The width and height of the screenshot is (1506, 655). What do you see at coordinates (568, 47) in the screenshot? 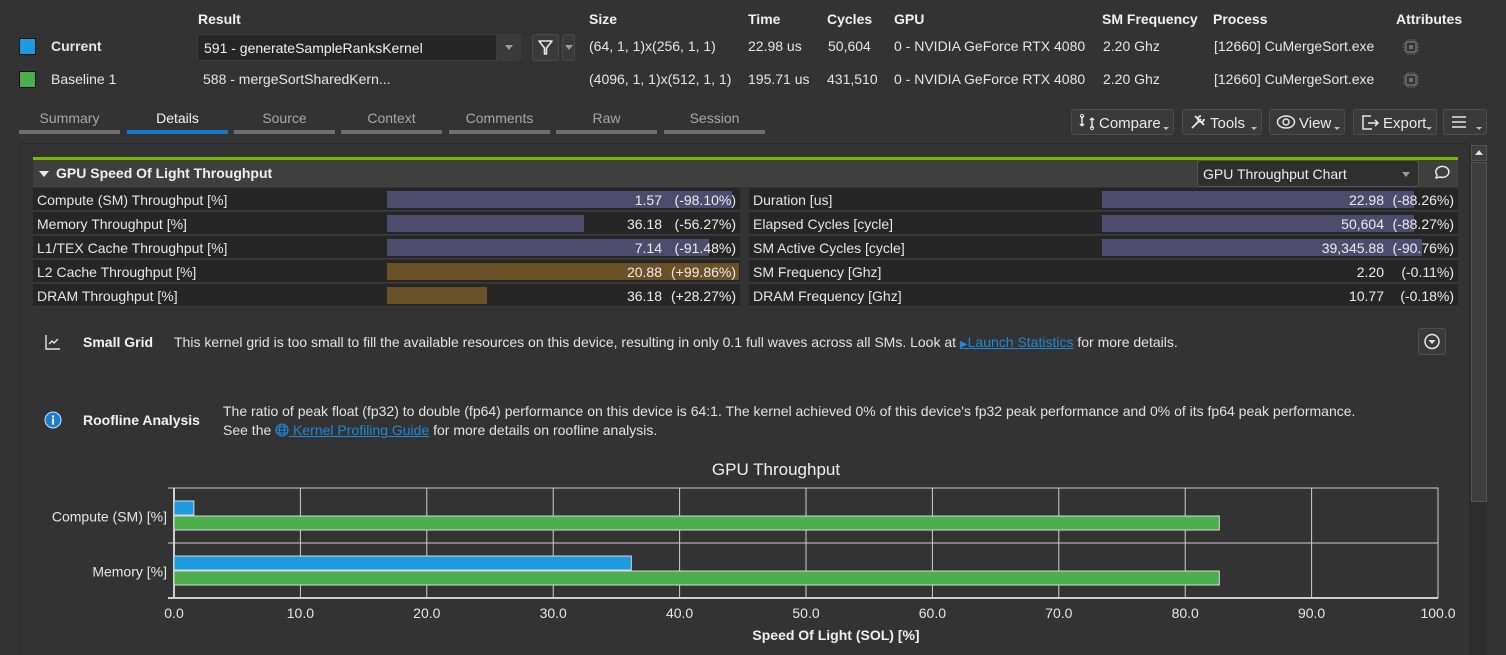
I see `filter-dropdown-button` at bounding box center [568, 47].